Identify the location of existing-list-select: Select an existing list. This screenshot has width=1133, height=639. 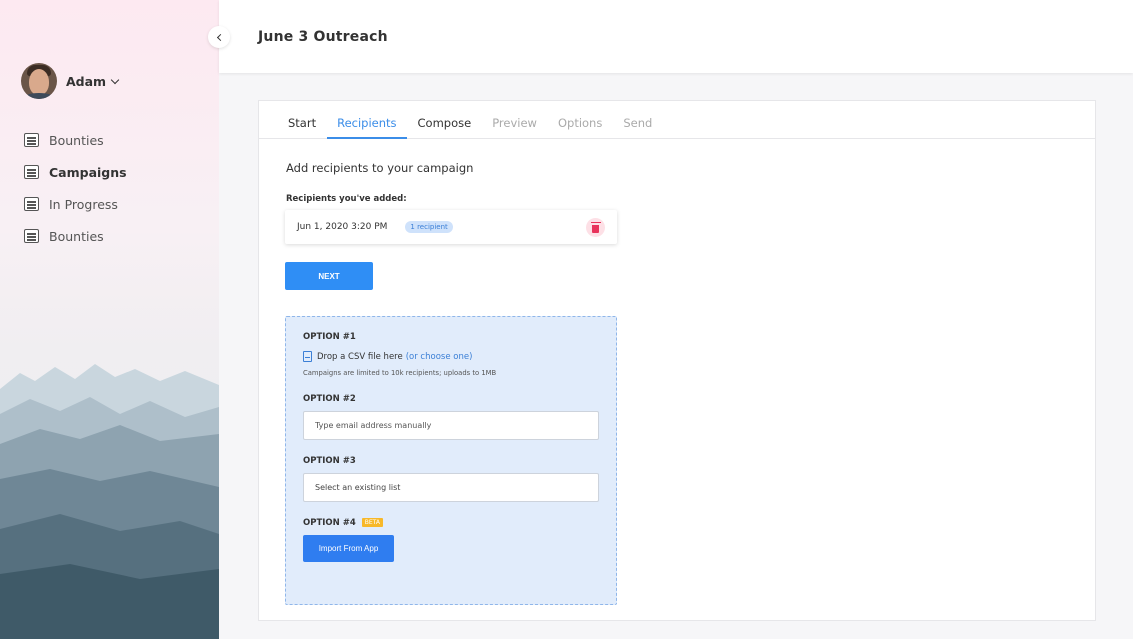
(451, 487).